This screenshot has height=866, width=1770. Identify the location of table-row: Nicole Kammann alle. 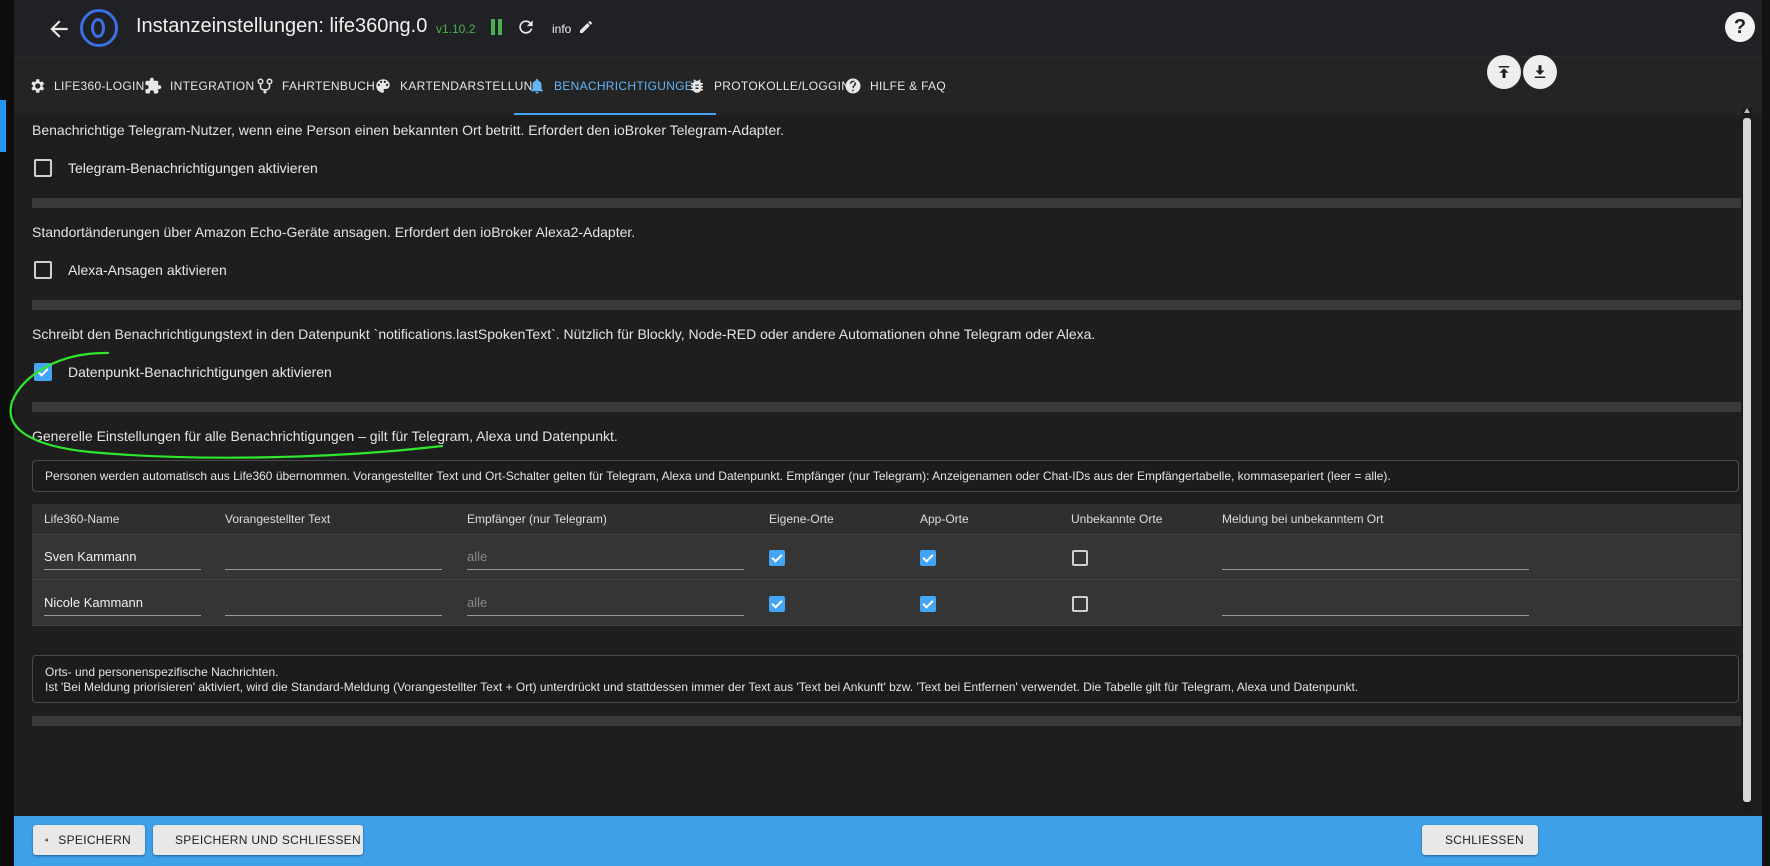
(886, 603).